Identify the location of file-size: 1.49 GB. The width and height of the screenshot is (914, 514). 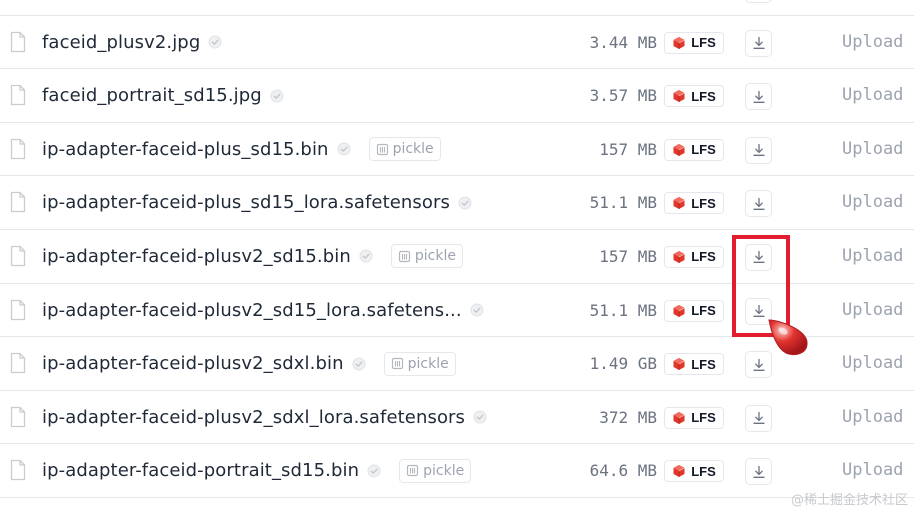
(623, 364).